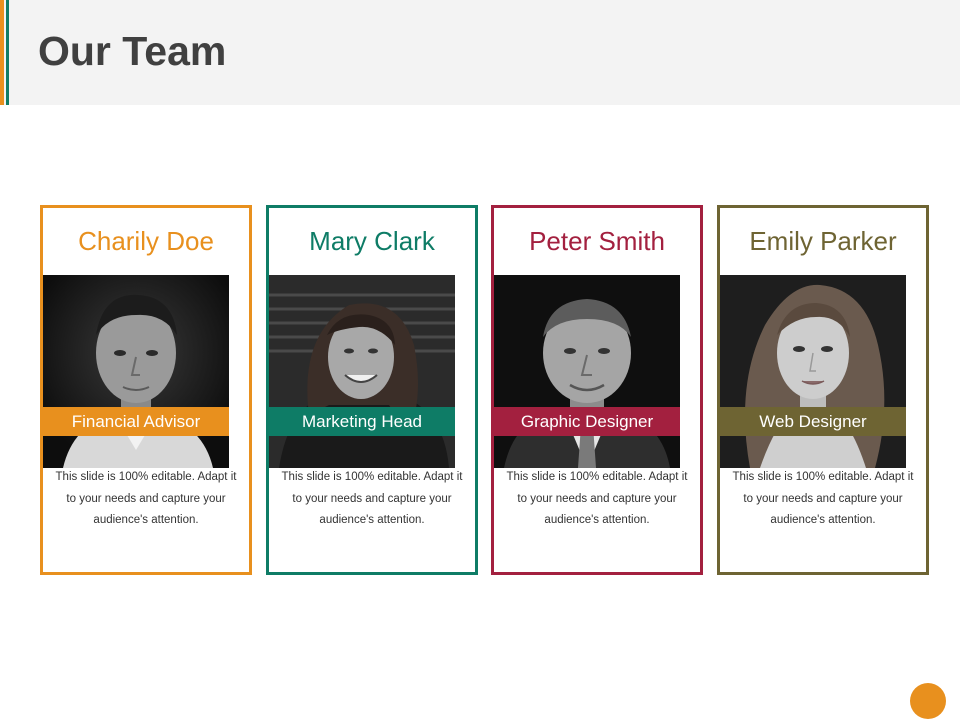 The width and height of the screenshot is (960, 720). I want to click on member-name: Mary Clark, so click(372, 241).